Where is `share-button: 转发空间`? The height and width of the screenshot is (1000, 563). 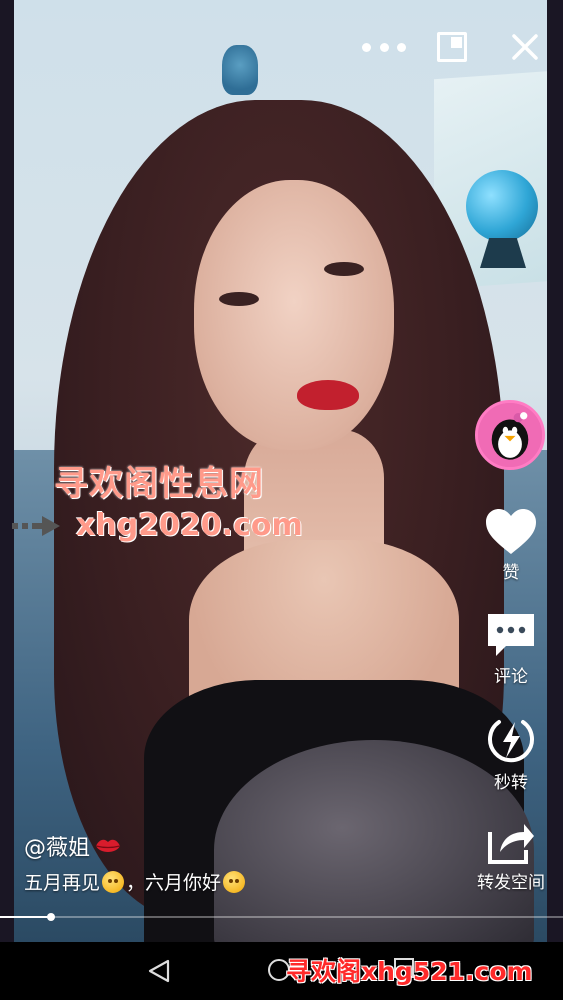
share-button: 转发空间 is located at coordinates (511, 855).